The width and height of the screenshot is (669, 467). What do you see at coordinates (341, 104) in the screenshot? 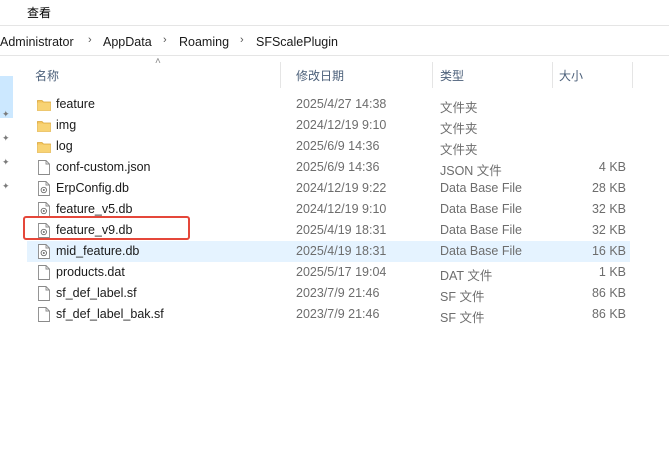
I see `file-modified-date: 2025/4/27 14:38` at bounding box center [341, 104].